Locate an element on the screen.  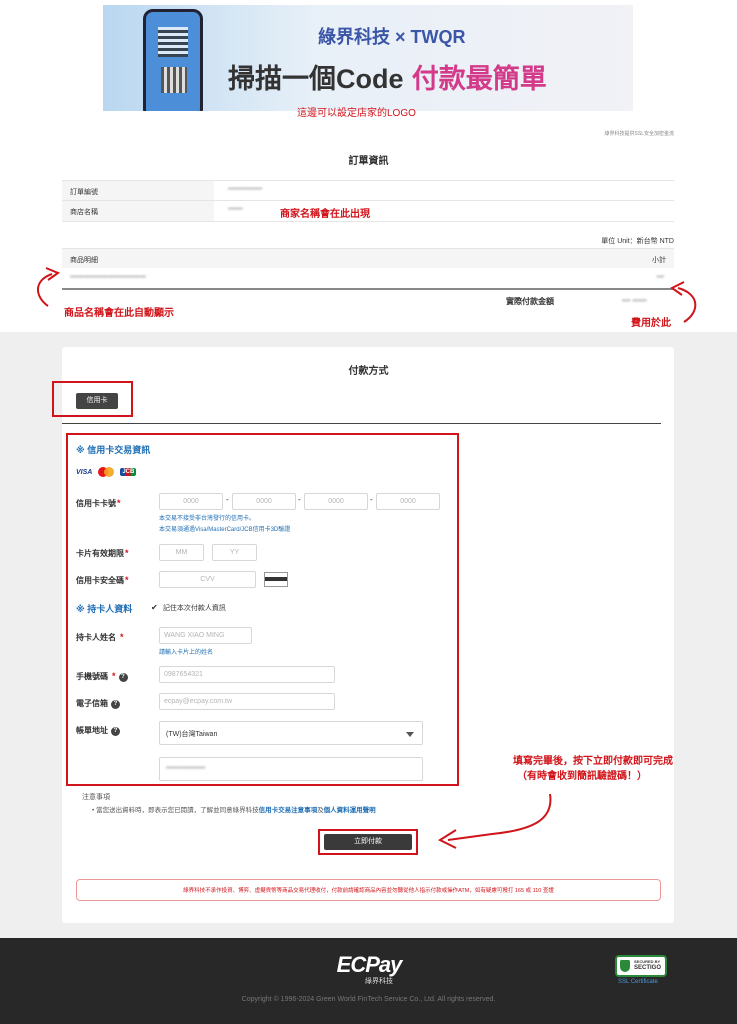
qr-code-icon is located at coordinates (173, 42).